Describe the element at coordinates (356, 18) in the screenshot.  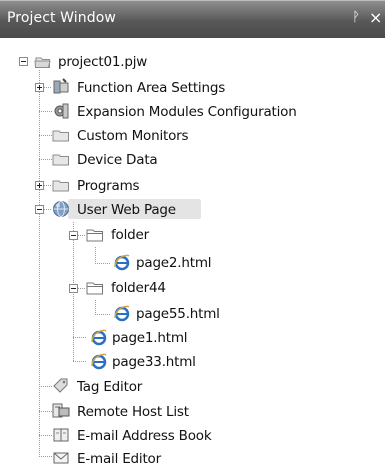
I see `pin-icon: ᚹ` at that location.